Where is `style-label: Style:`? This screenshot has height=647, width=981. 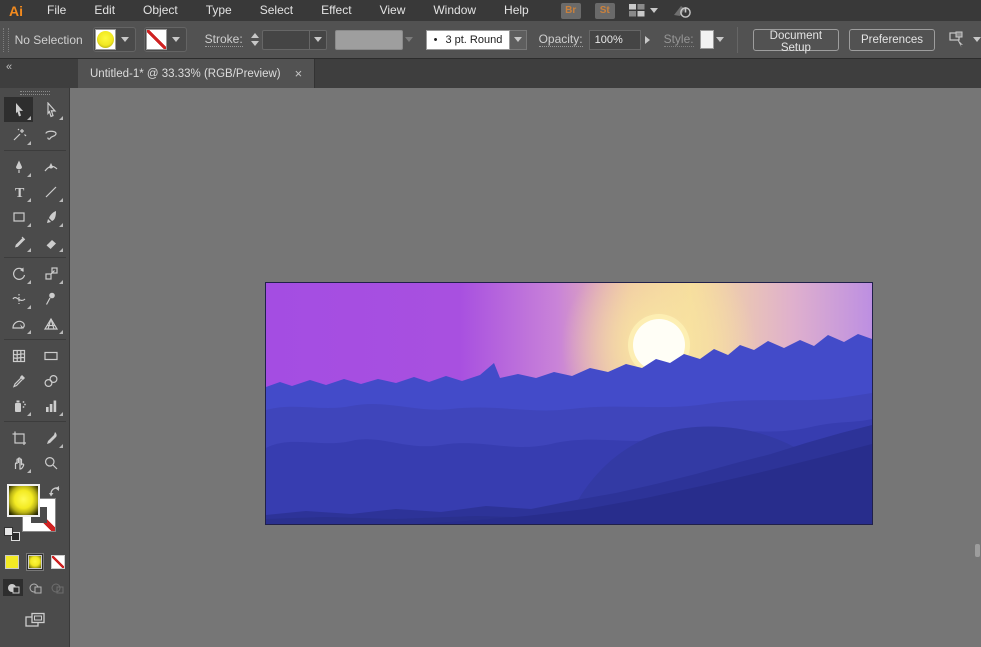
style-label: Style: is located at coordinates (678, 39).